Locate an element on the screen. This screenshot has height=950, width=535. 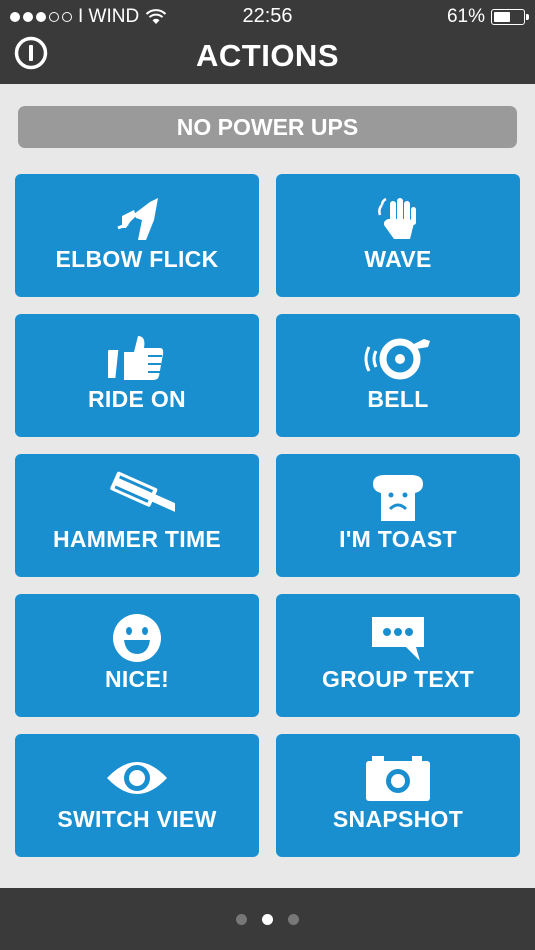
action-label: ELBOW FLICK is located at coordinates (137, 259).